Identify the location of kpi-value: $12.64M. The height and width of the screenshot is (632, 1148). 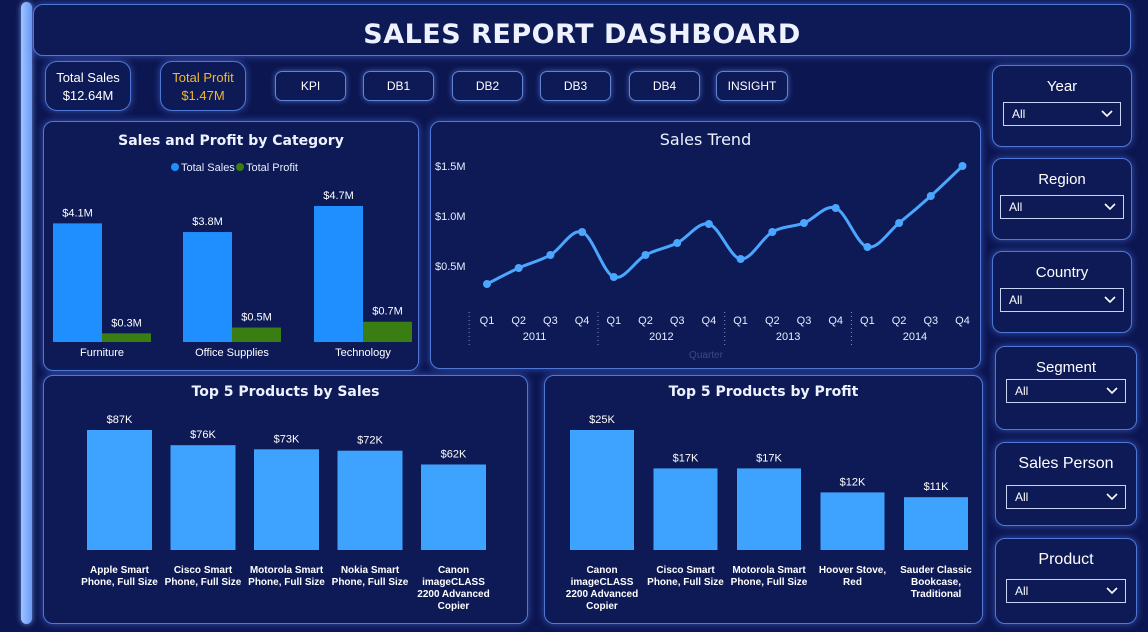
(88, 95).